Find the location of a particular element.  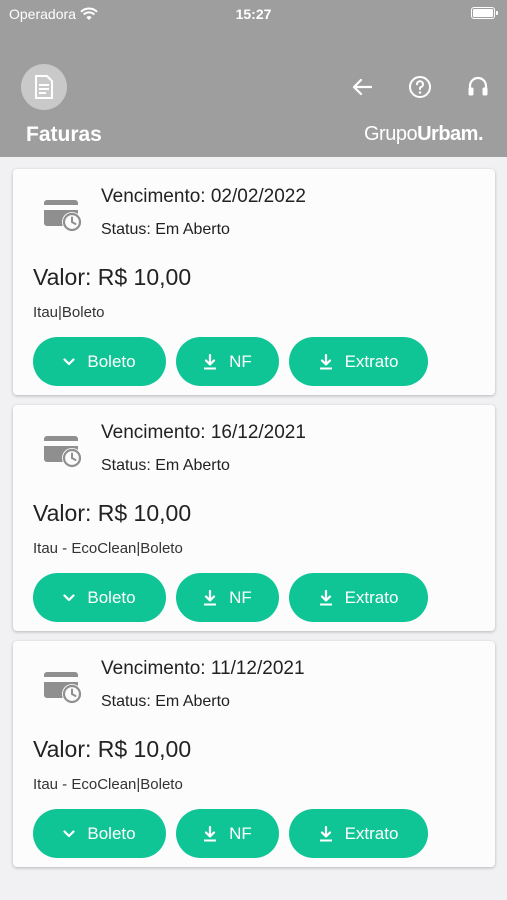

brand-logo: GrupoUrbam. is located at coordinates (423, 134).